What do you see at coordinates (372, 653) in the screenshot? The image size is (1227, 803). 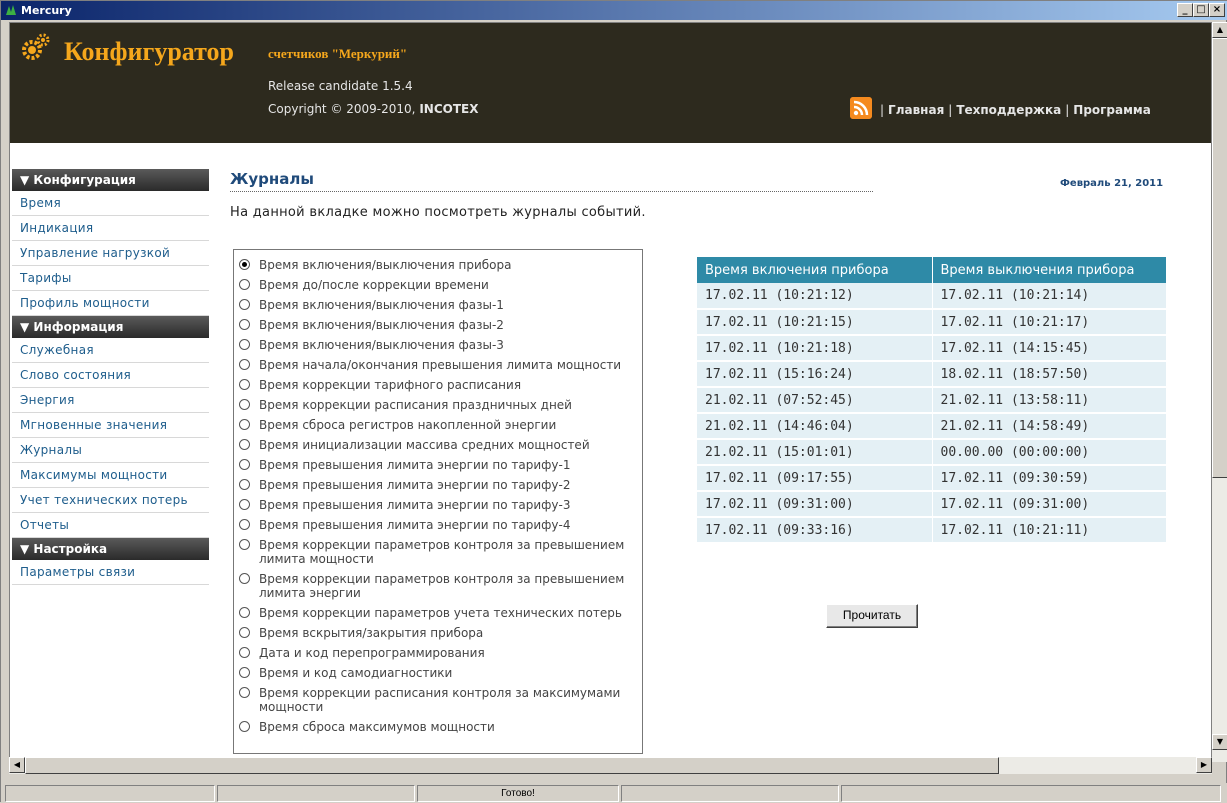 I see `journal-option-label: Дата и код перепрограммирования` at bounding box center [372, 653].